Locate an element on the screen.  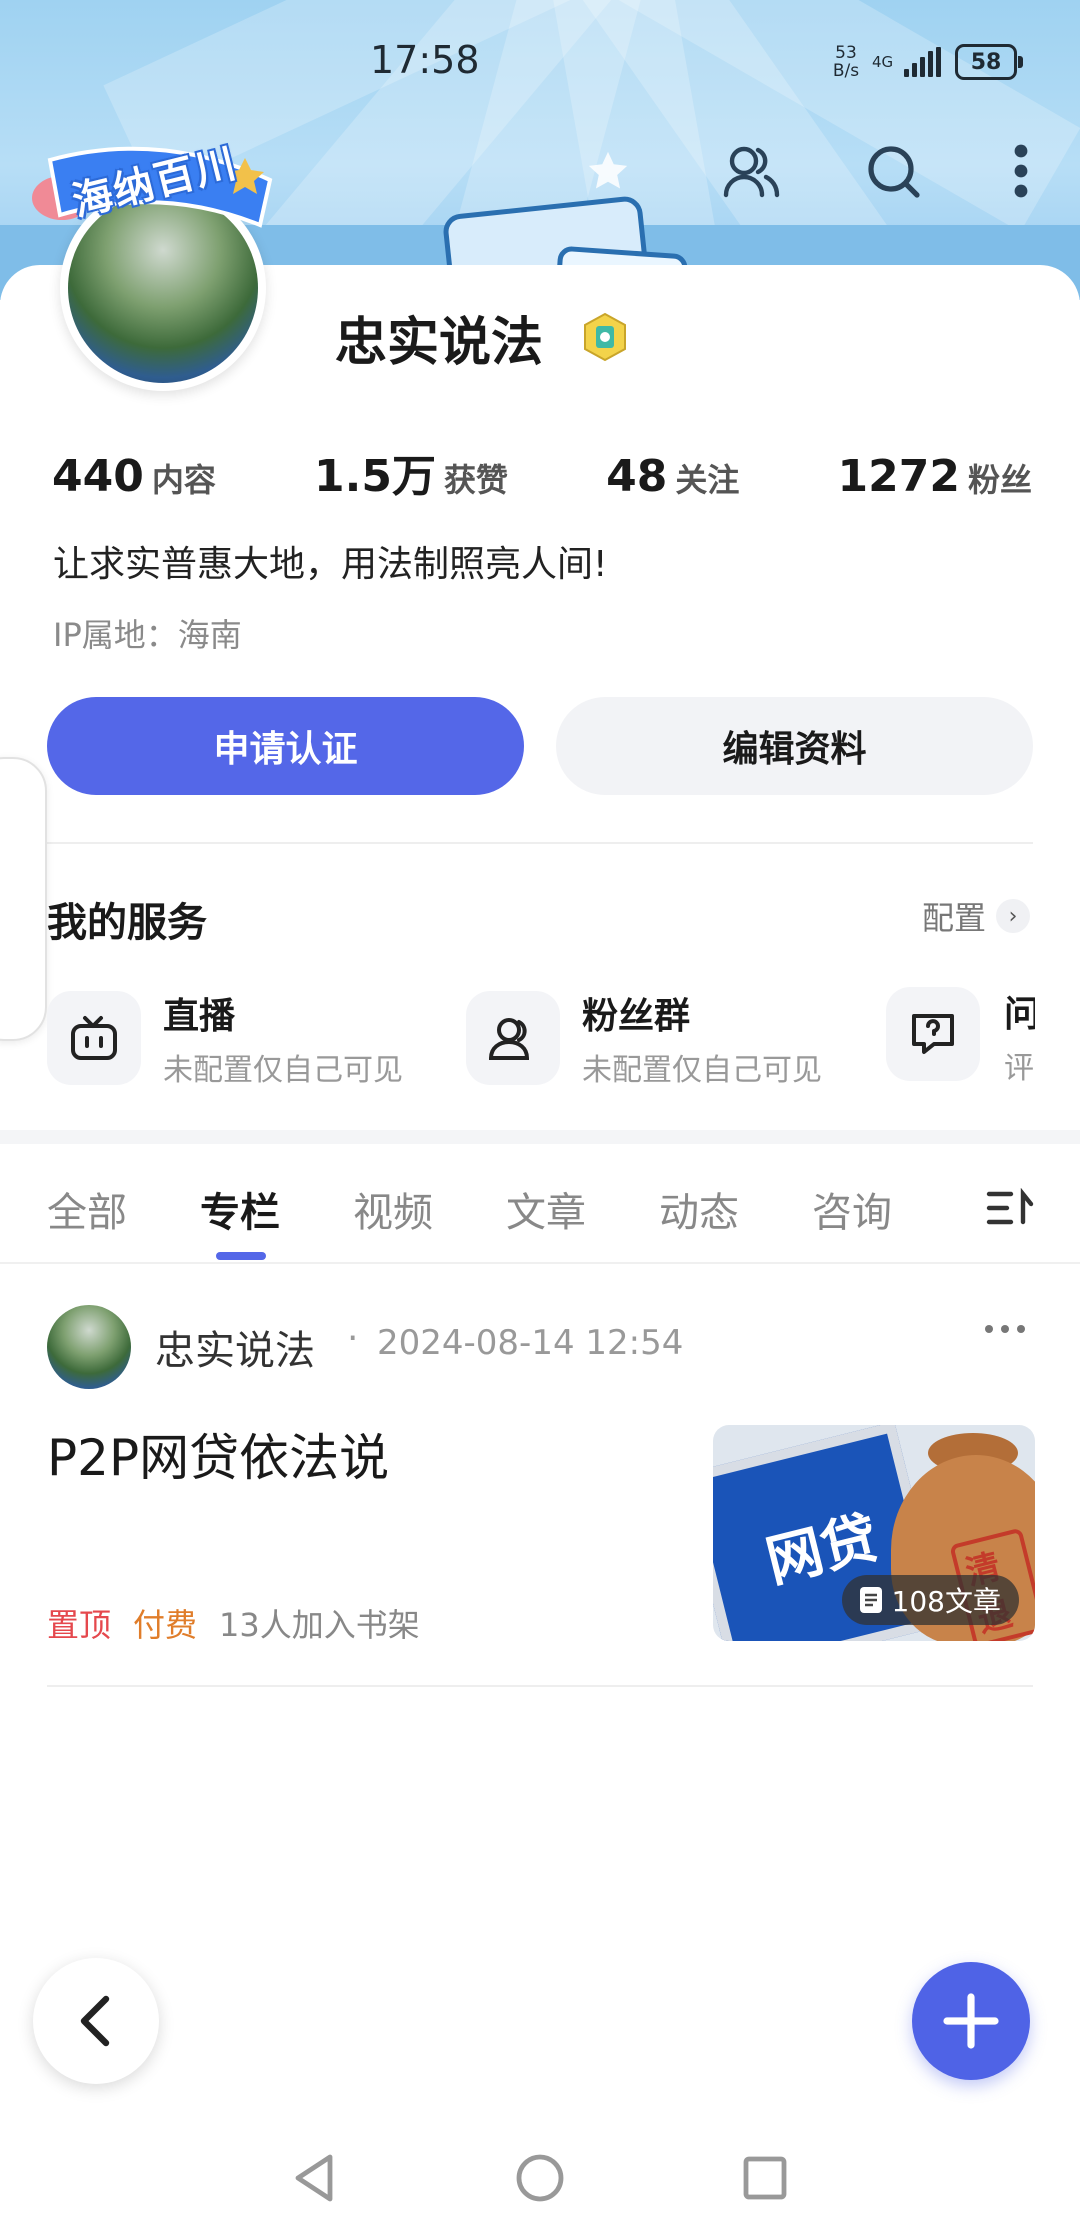
divider is located at coordinates (540, 843).